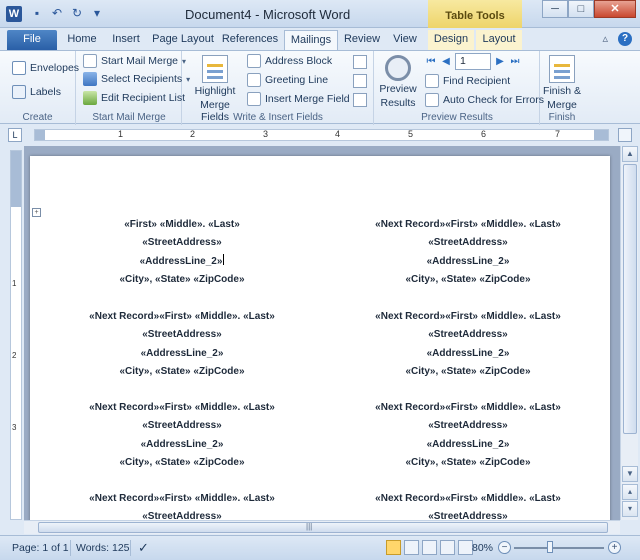 The height and width of the screenshot is (560, 640). I want to click on preview-results-button: Preview Results, so click(398, 82).